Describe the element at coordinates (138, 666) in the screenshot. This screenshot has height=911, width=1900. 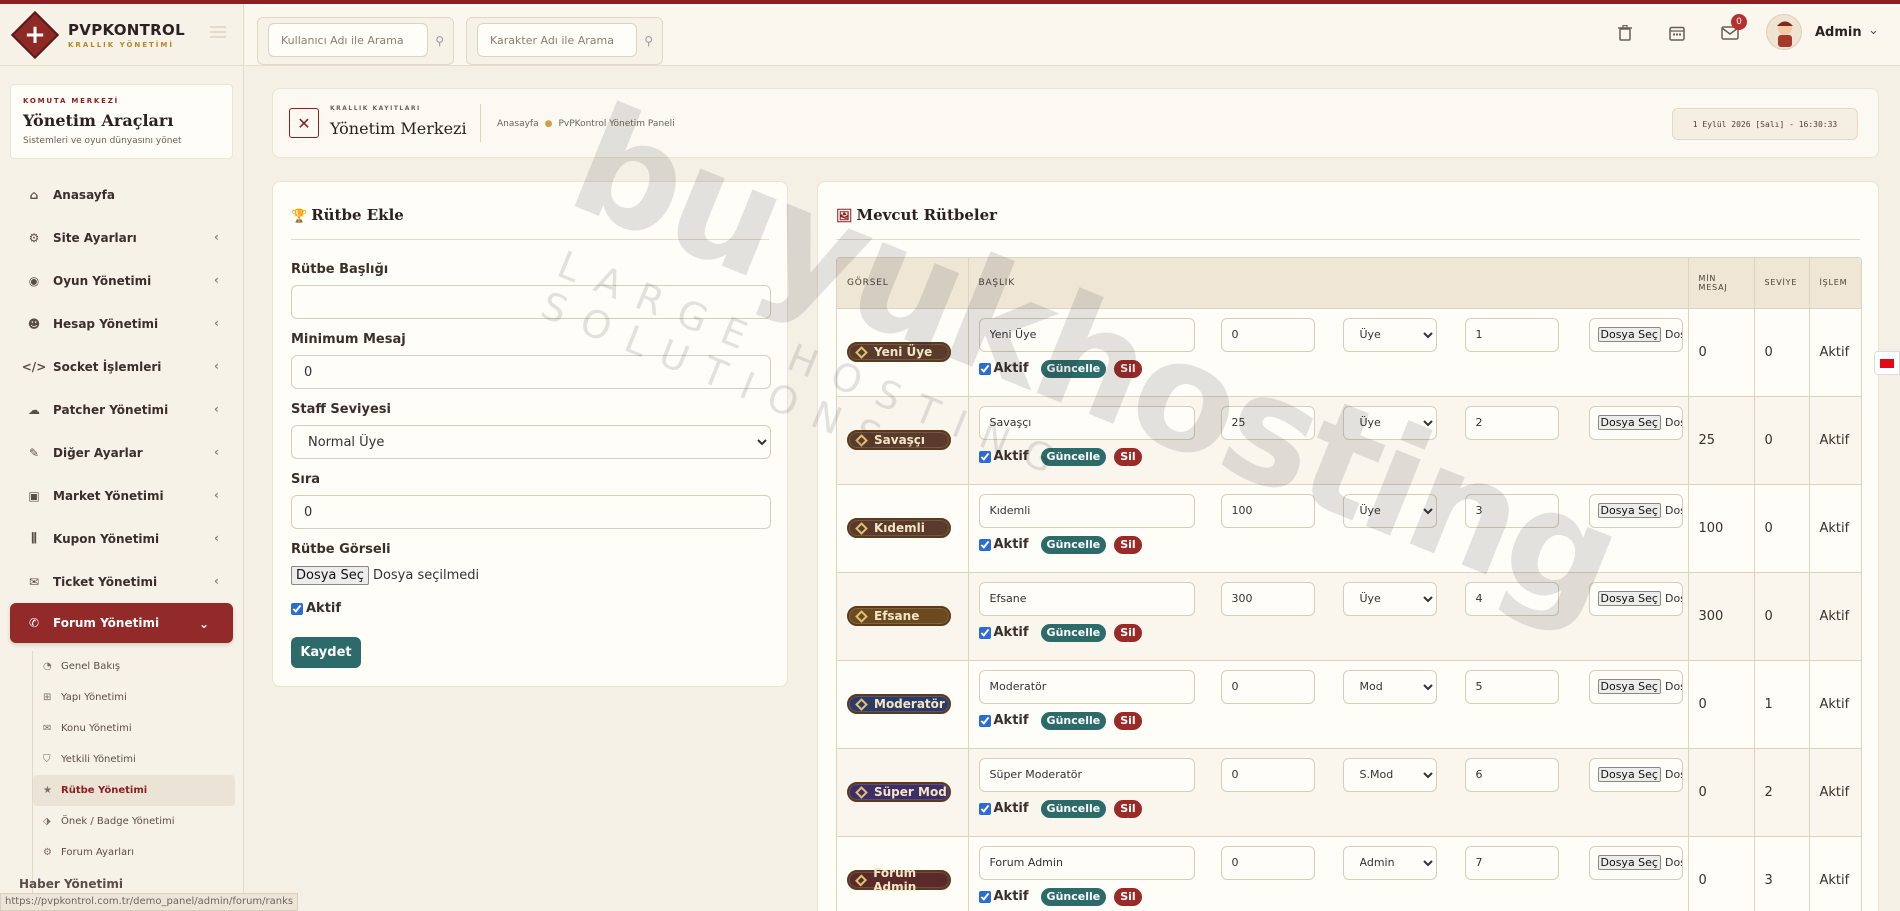
I see `submenu-item: ◔ Genel Bakış` at that location.